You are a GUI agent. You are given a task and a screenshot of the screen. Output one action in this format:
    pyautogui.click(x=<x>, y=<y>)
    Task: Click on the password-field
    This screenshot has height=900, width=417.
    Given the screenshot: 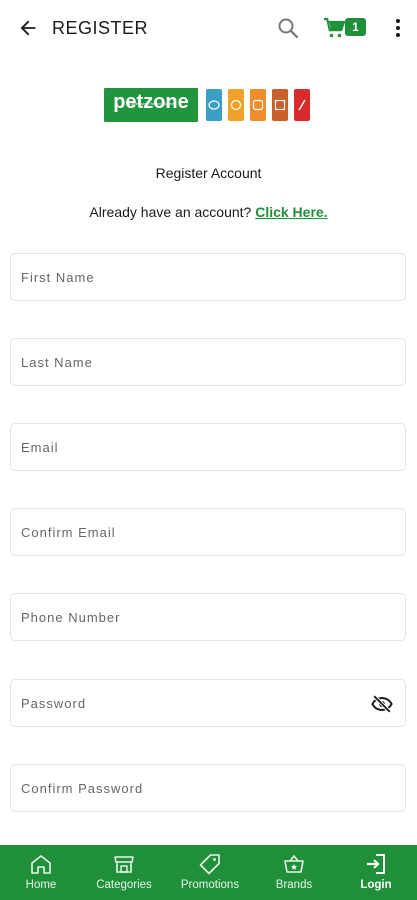 What is the action you would take?
    pyautogui.click(x=208, y=703)
    